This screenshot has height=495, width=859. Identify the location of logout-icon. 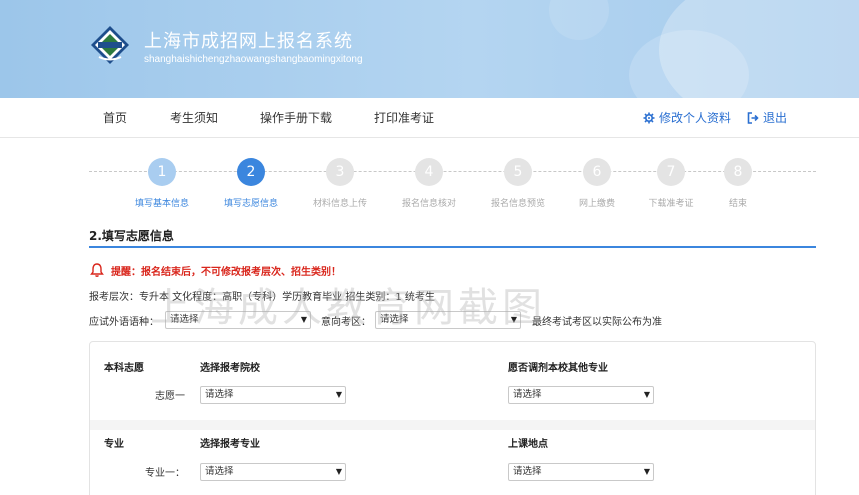
(753, 117).